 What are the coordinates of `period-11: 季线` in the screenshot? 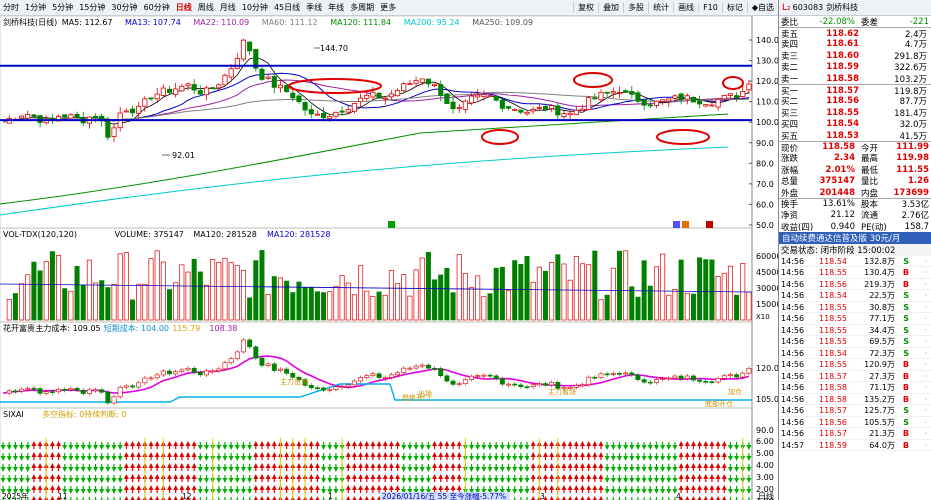 It's located at (314, 7).